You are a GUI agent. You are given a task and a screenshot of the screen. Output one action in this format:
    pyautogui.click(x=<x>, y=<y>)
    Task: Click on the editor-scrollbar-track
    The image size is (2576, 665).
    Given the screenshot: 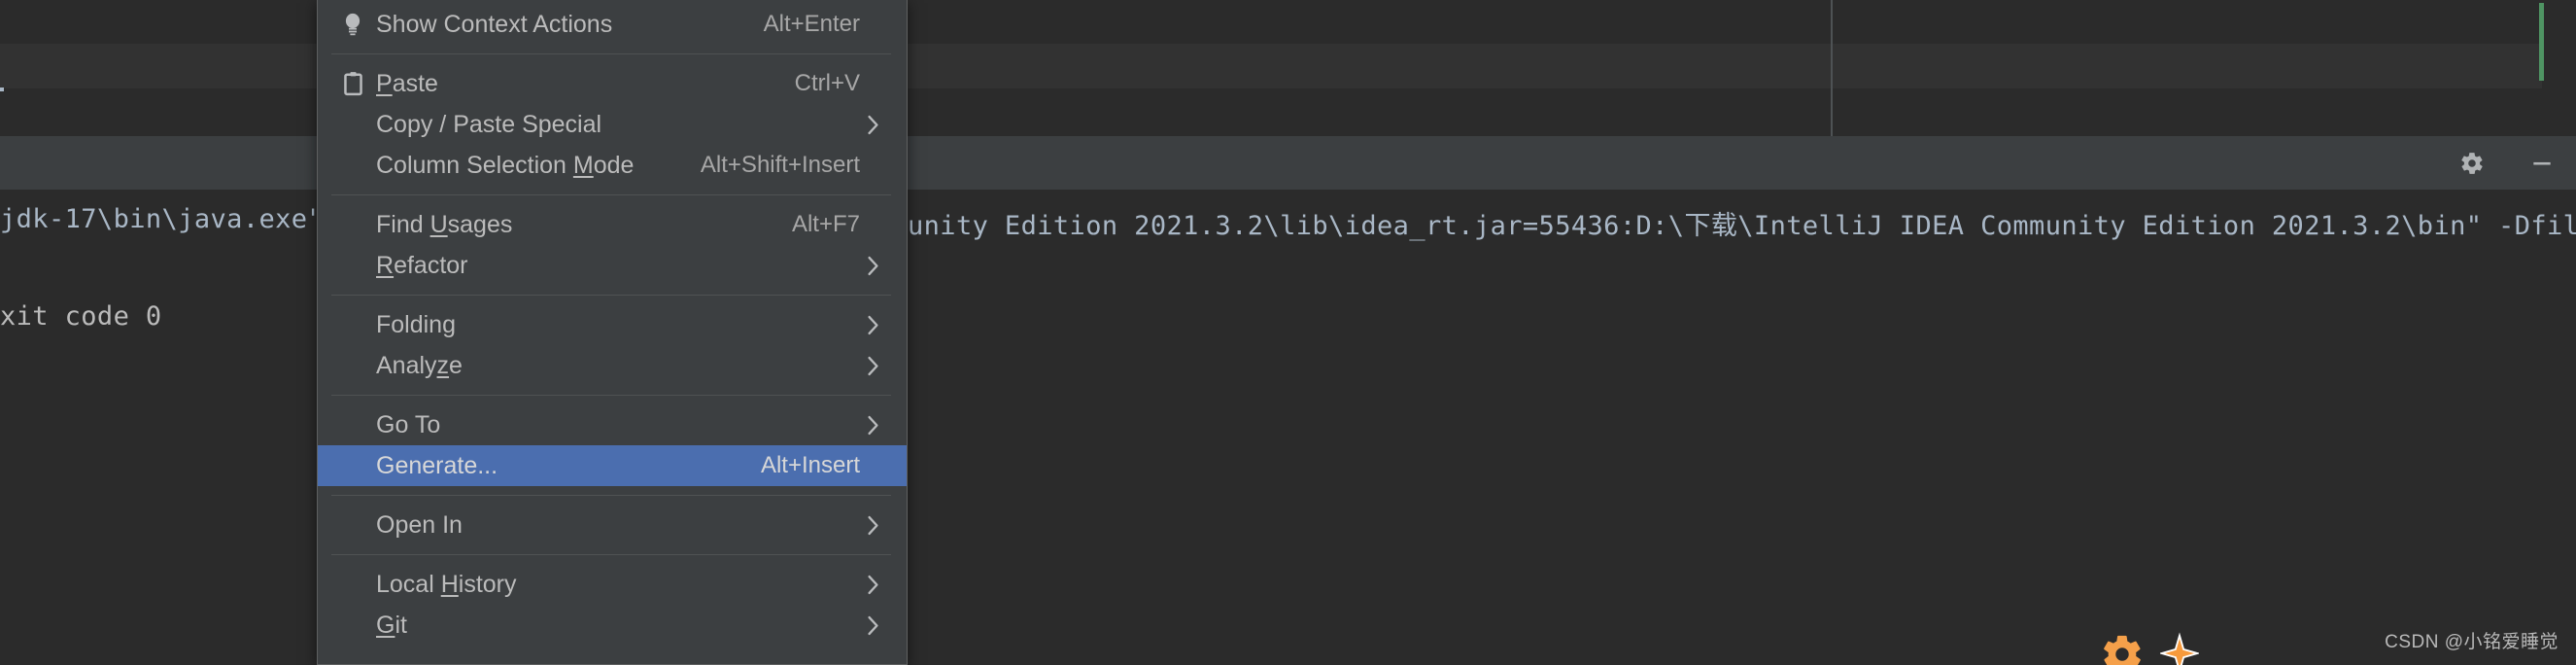 What is the action you would take?
    pyautogui.click(x=2561, y=68)
    